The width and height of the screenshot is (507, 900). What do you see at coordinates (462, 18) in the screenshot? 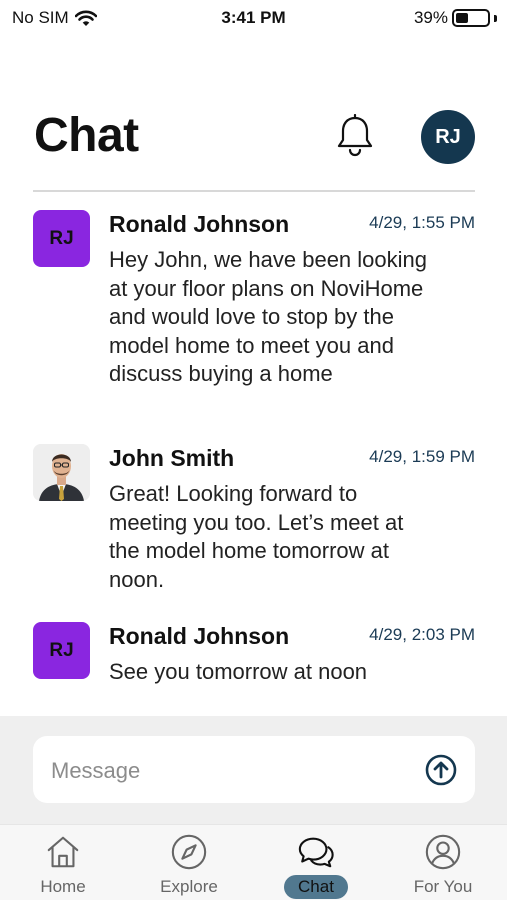
I see `battery-fill` at bounding box center [462, 18].